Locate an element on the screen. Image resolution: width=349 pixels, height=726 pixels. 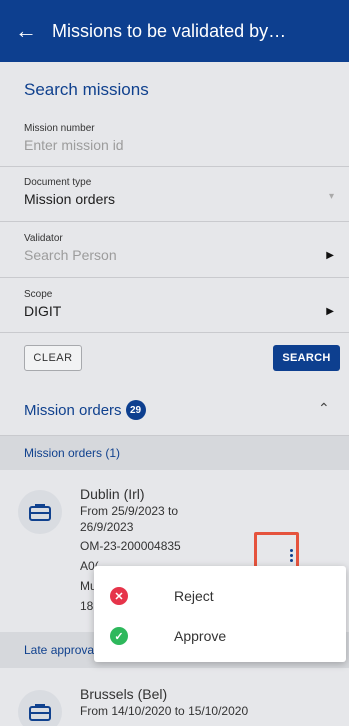
validator-field: Validator Search Person ▶ is located at coordinates (183, 248).